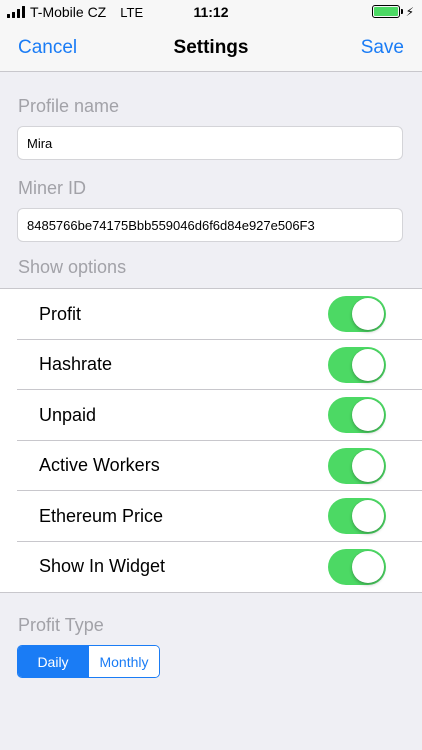  What do you see at coordinates (211, 567) in the screenshot?
I see `option-row-show-in-widget: Show In Widget` at bounding box center [211, 567].